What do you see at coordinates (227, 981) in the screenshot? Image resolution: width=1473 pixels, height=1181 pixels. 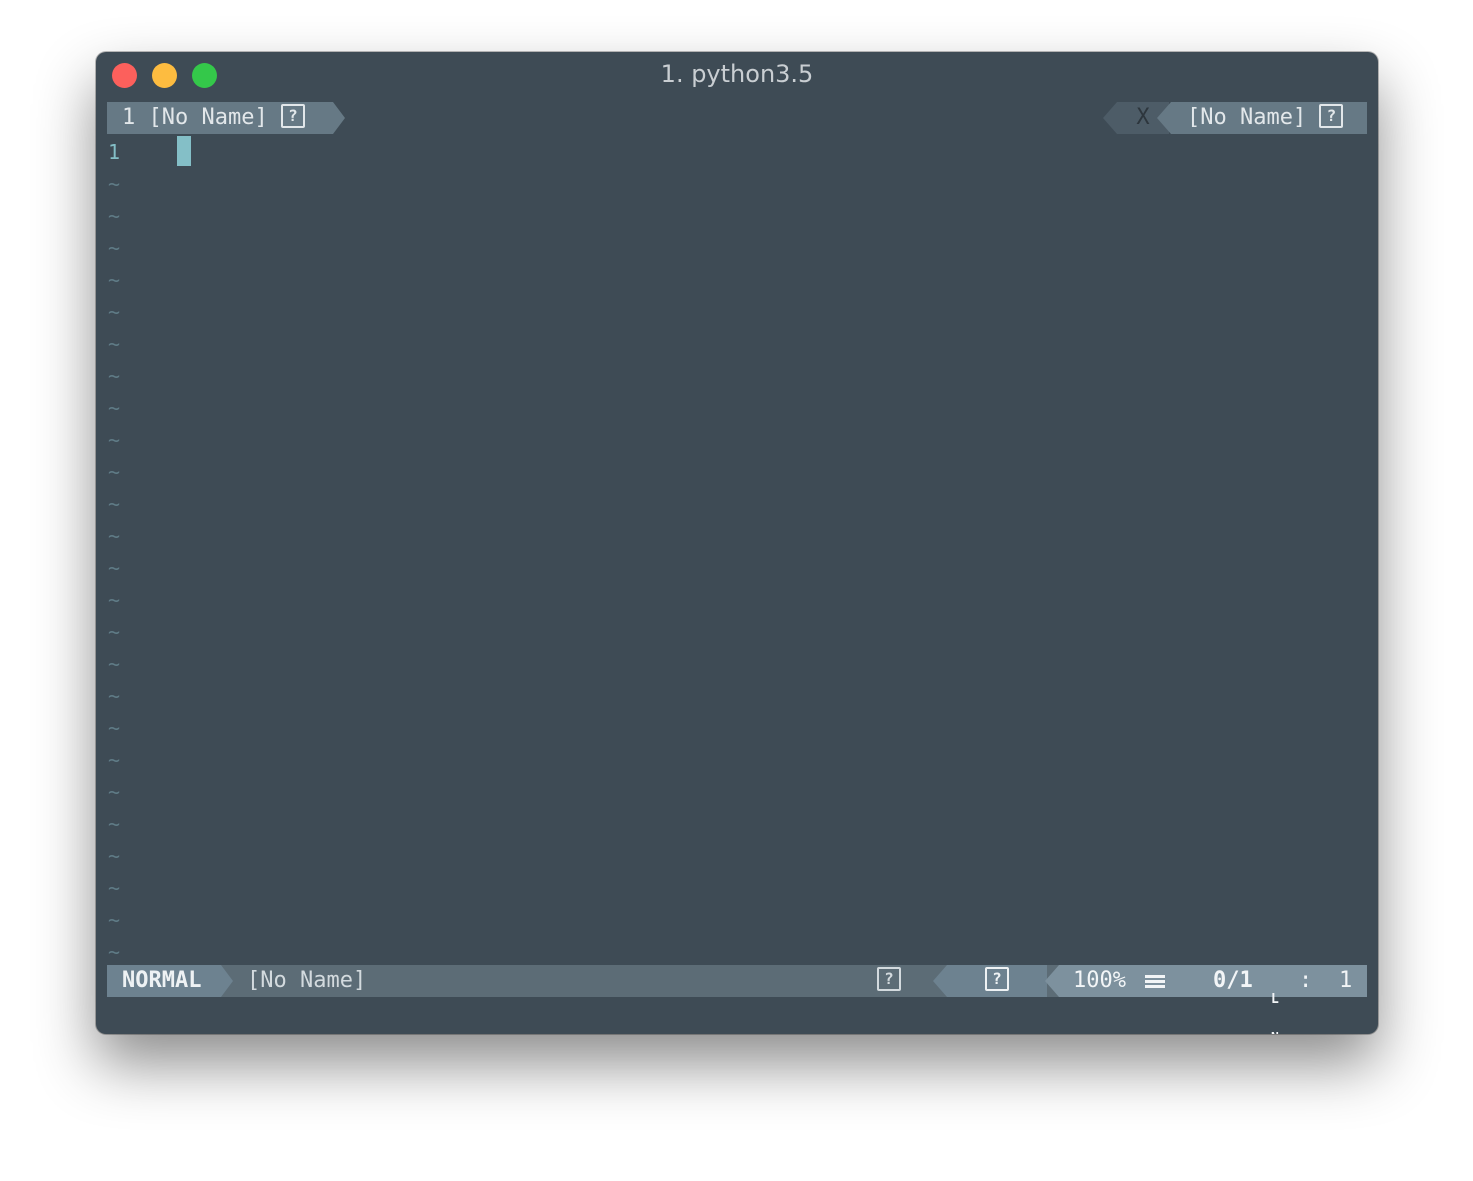 I see `mode-arrow-icon` at bounding box center [227, 981].